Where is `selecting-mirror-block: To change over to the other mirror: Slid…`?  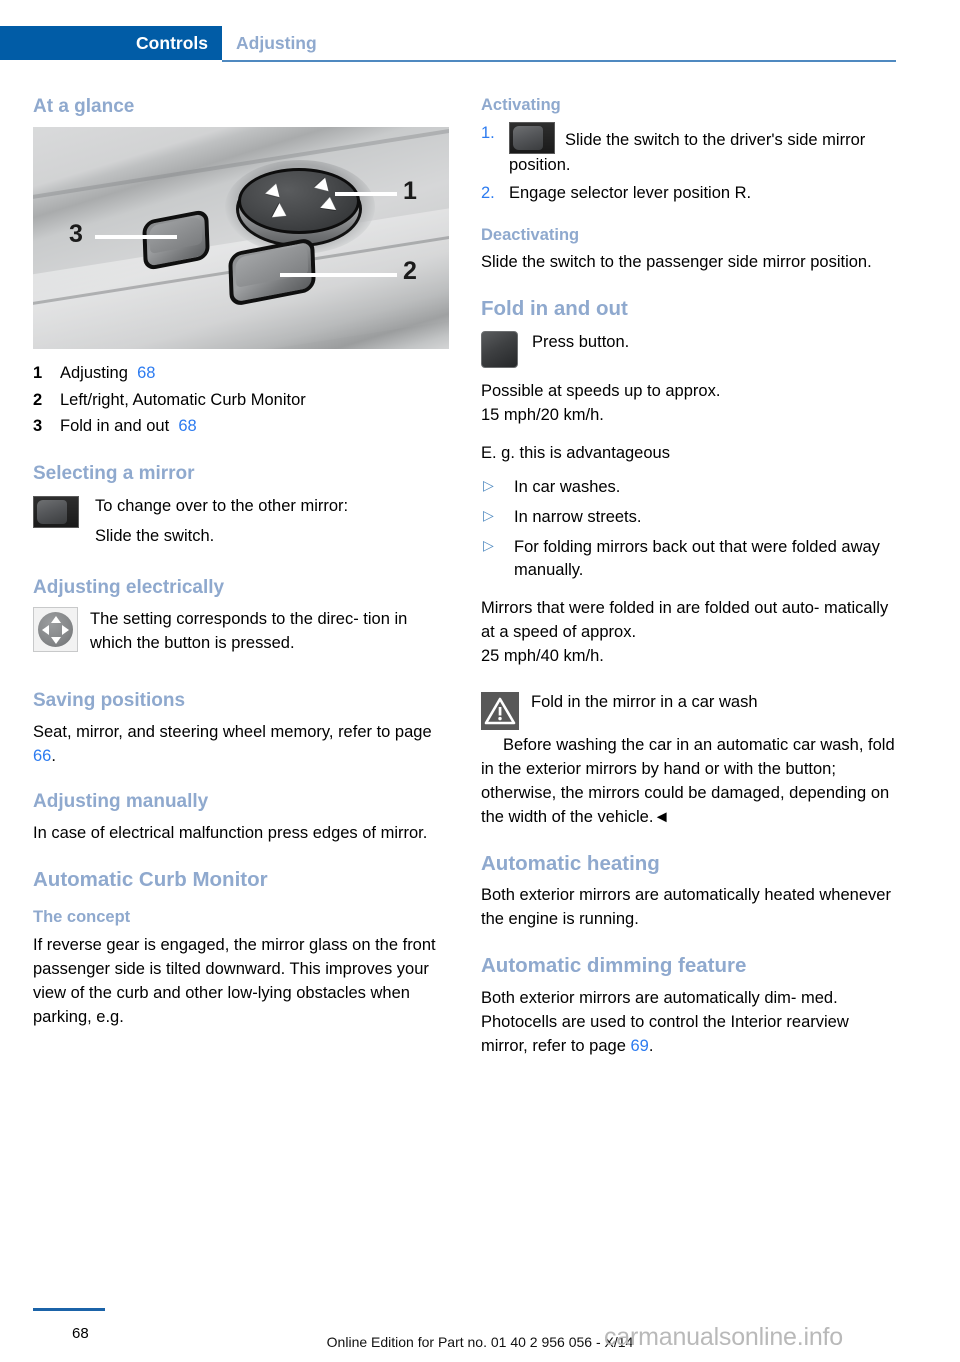
selecting-mirror-block: To change over to the other mirror: Slid… is located at coordinates (241, 521).